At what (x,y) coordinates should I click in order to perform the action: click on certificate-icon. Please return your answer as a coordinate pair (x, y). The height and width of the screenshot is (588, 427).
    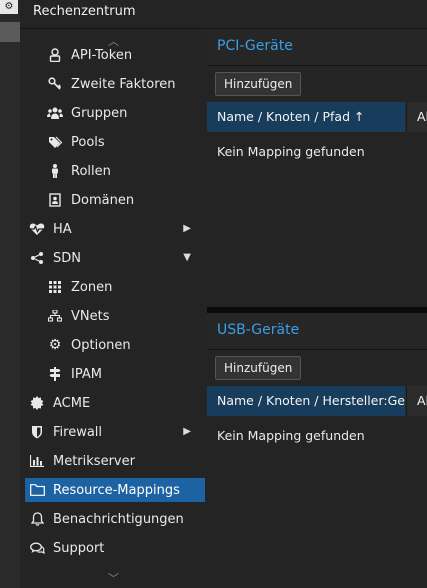
    Looking at the image, I should click on (37, 403).